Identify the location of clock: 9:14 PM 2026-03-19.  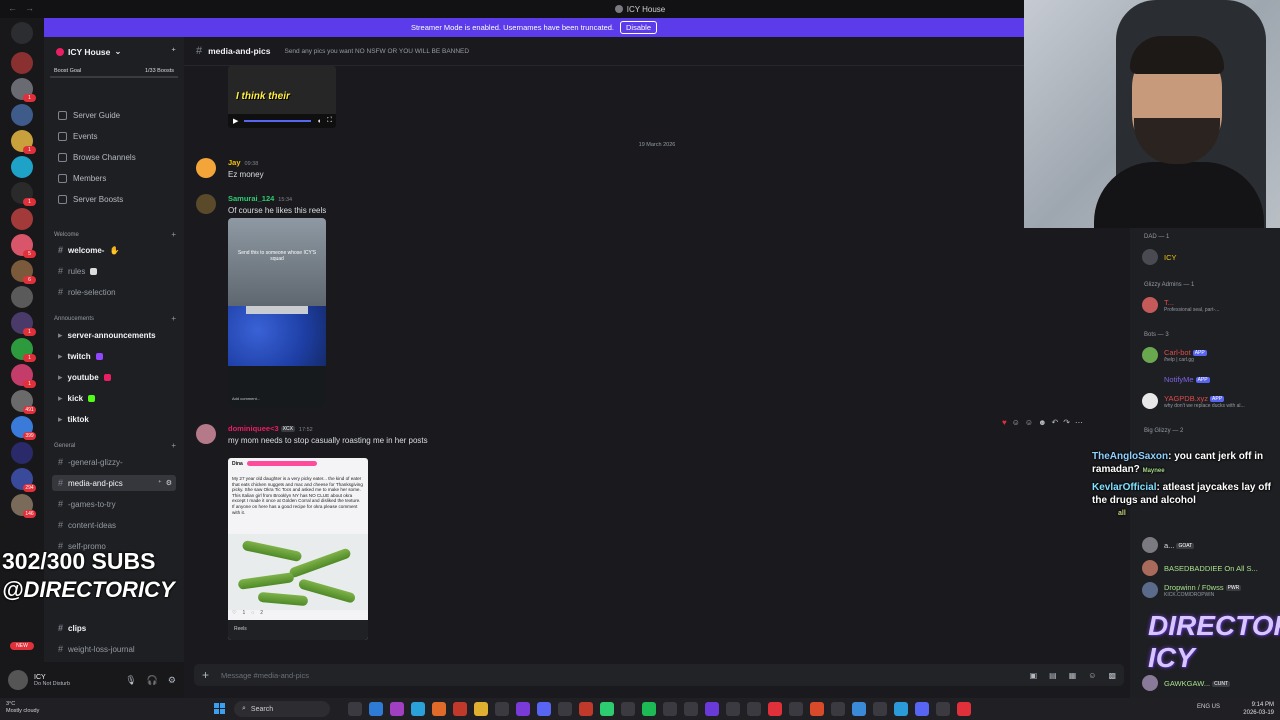
(1258, 709).